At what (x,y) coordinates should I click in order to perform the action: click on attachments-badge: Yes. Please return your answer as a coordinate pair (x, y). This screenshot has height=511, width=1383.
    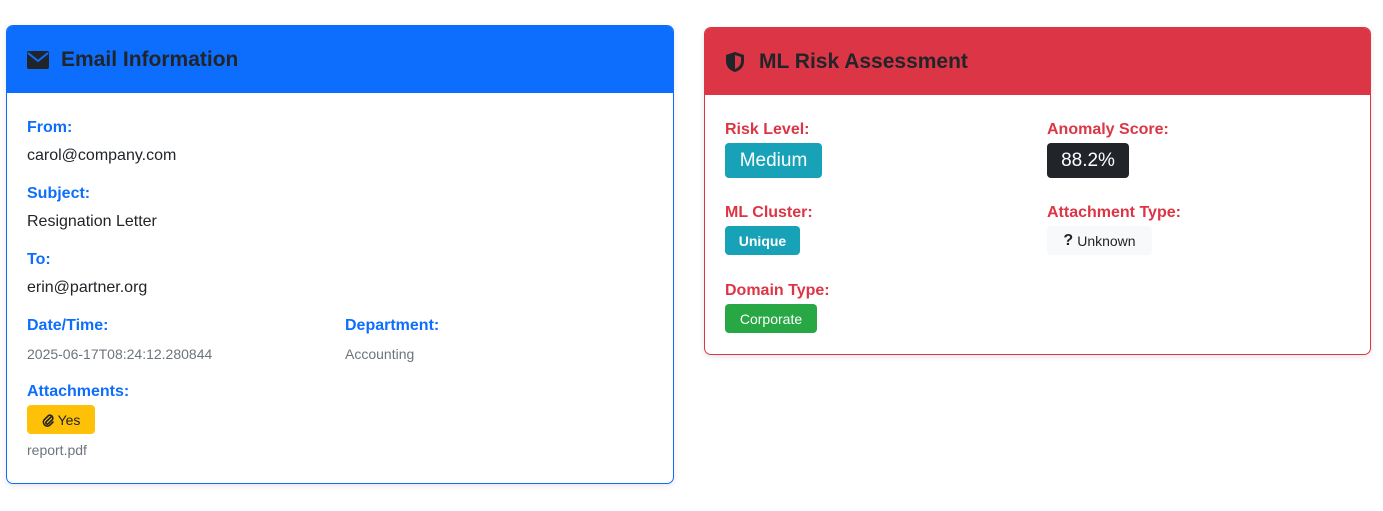
    Looking at the image, I should click on (61, 419).